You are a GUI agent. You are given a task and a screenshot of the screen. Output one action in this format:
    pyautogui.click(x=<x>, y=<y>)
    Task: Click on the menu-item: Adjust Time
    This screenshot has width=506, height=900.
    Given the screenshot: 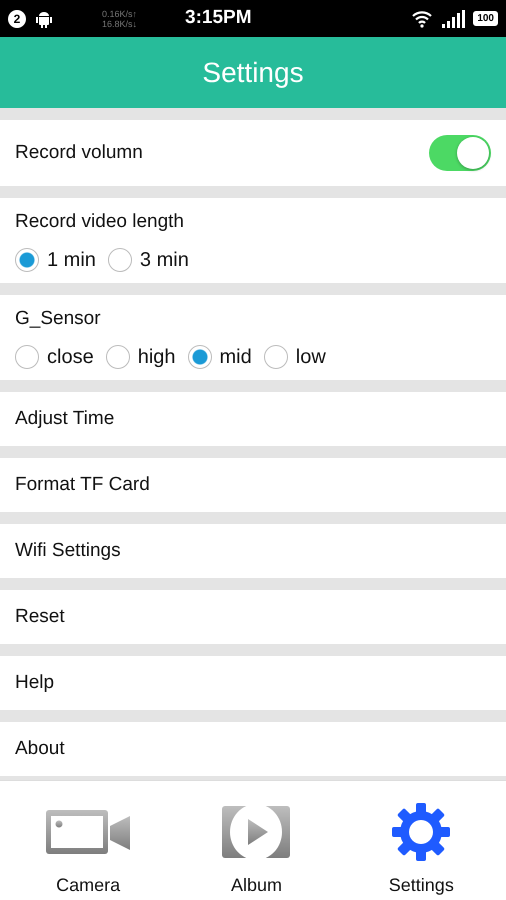 What is the action you would take?
    pyautogui.click(x=64, y=419)
    